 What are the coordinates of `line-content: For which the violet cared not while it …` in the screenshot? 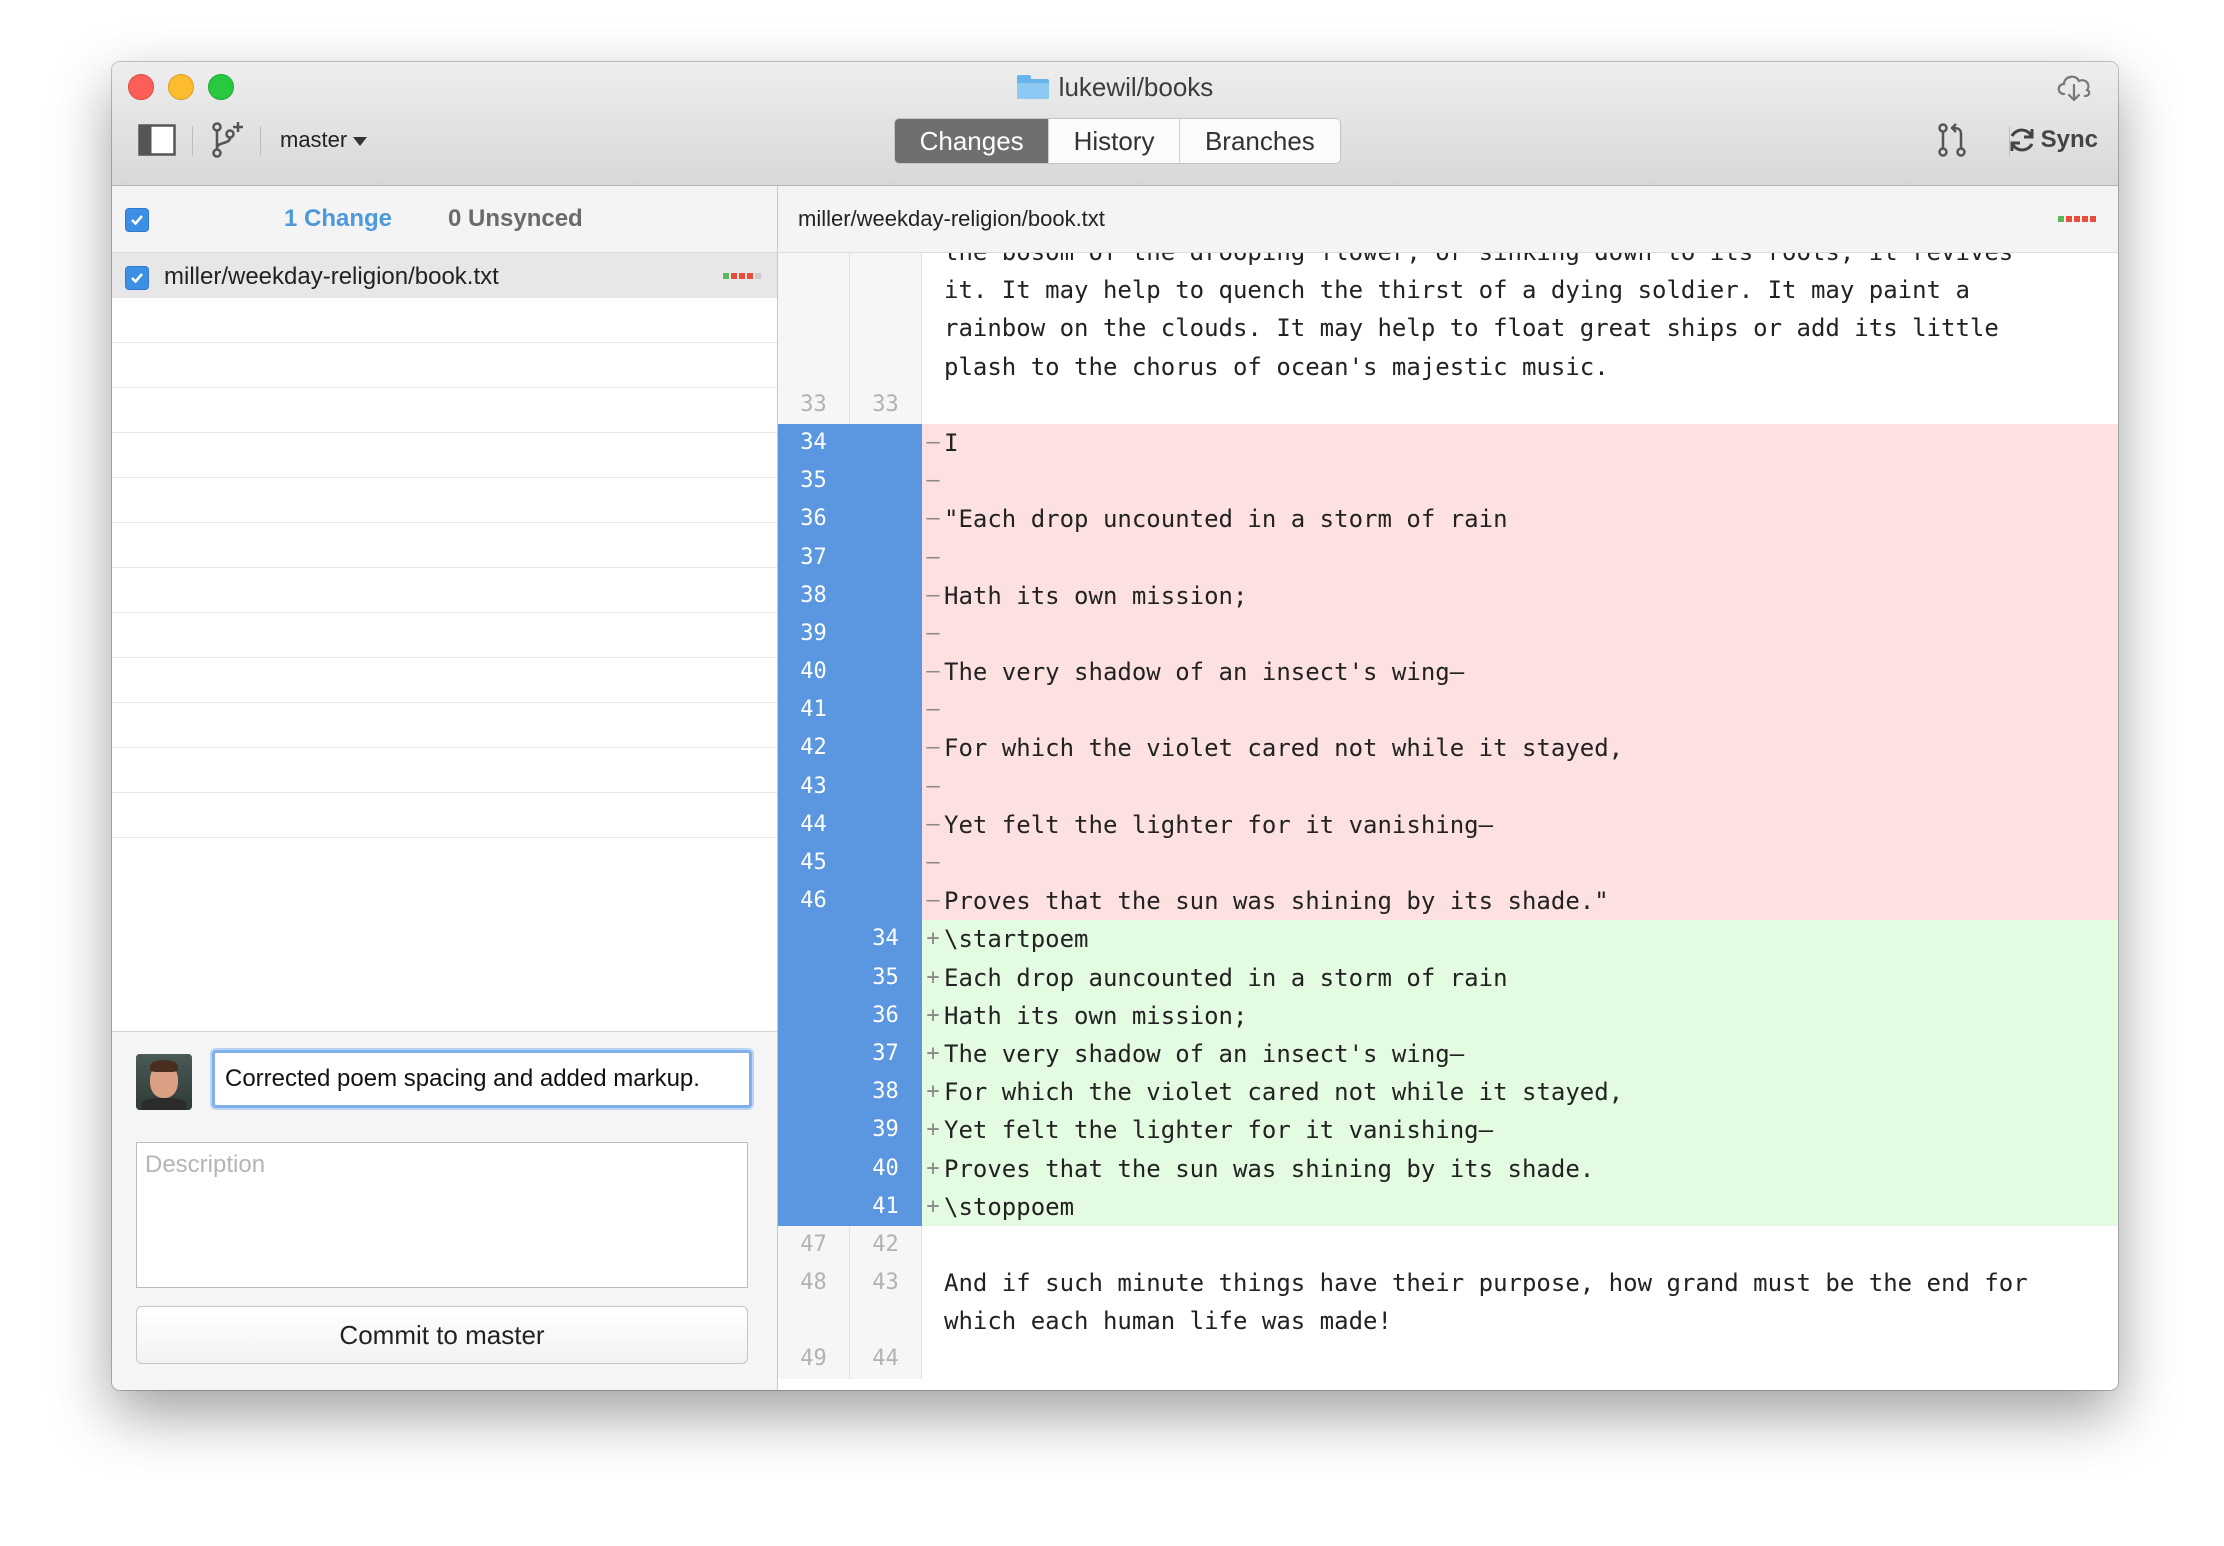 It's located at (1531, 1092).